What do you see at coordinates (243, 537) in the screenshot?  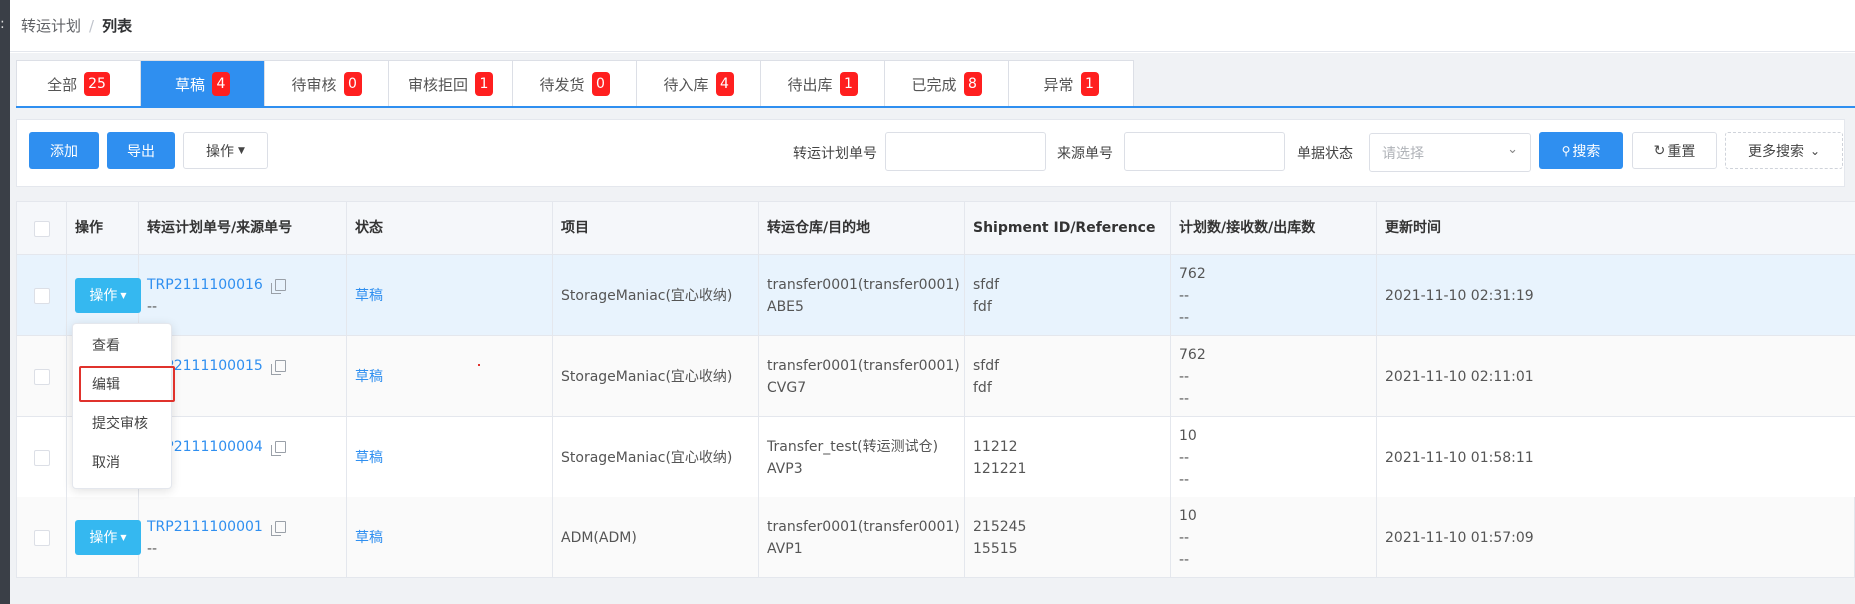 I see `row-plan-cell: TRP2111100001 --` at bounding box center [243, 537].